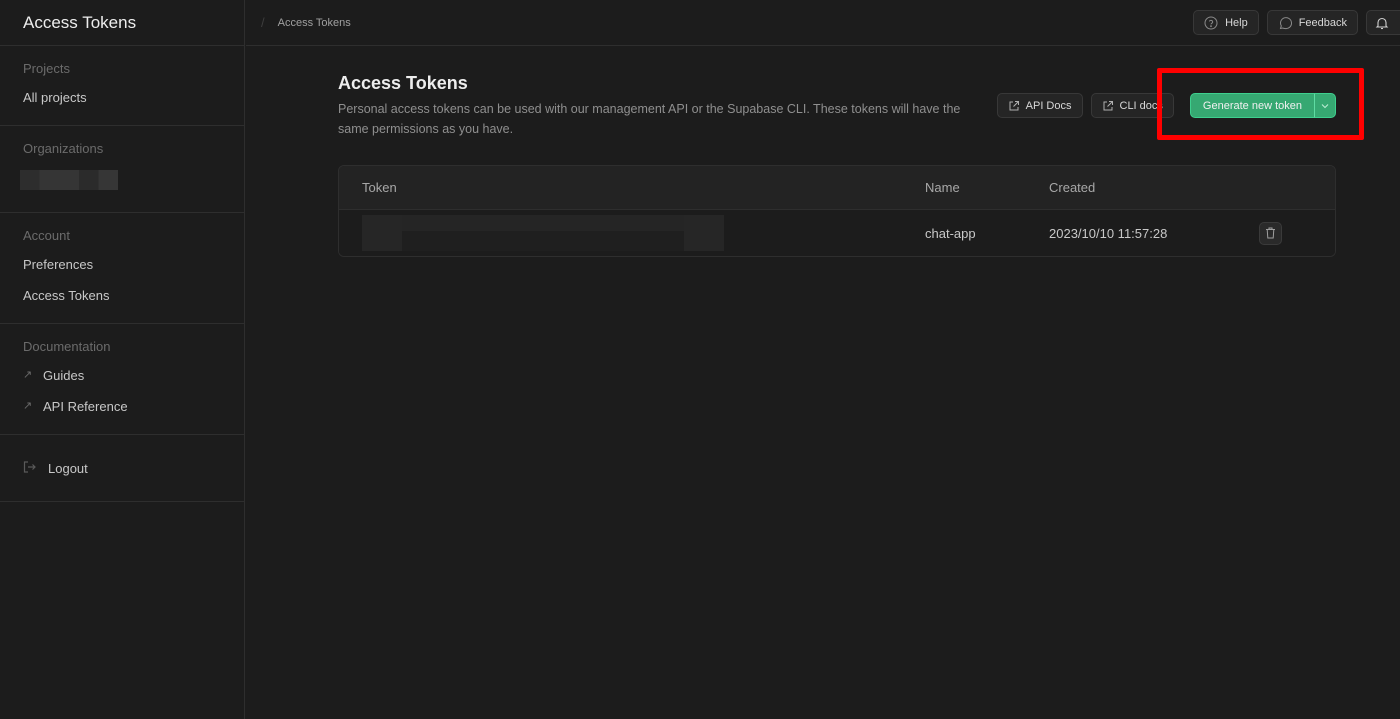 The height and width of the screenshot is (719, 1400). Describe the element at coordinates (66, 295) in the screenshot. I see `sidebar-item-label: Access Tokens` at that location.